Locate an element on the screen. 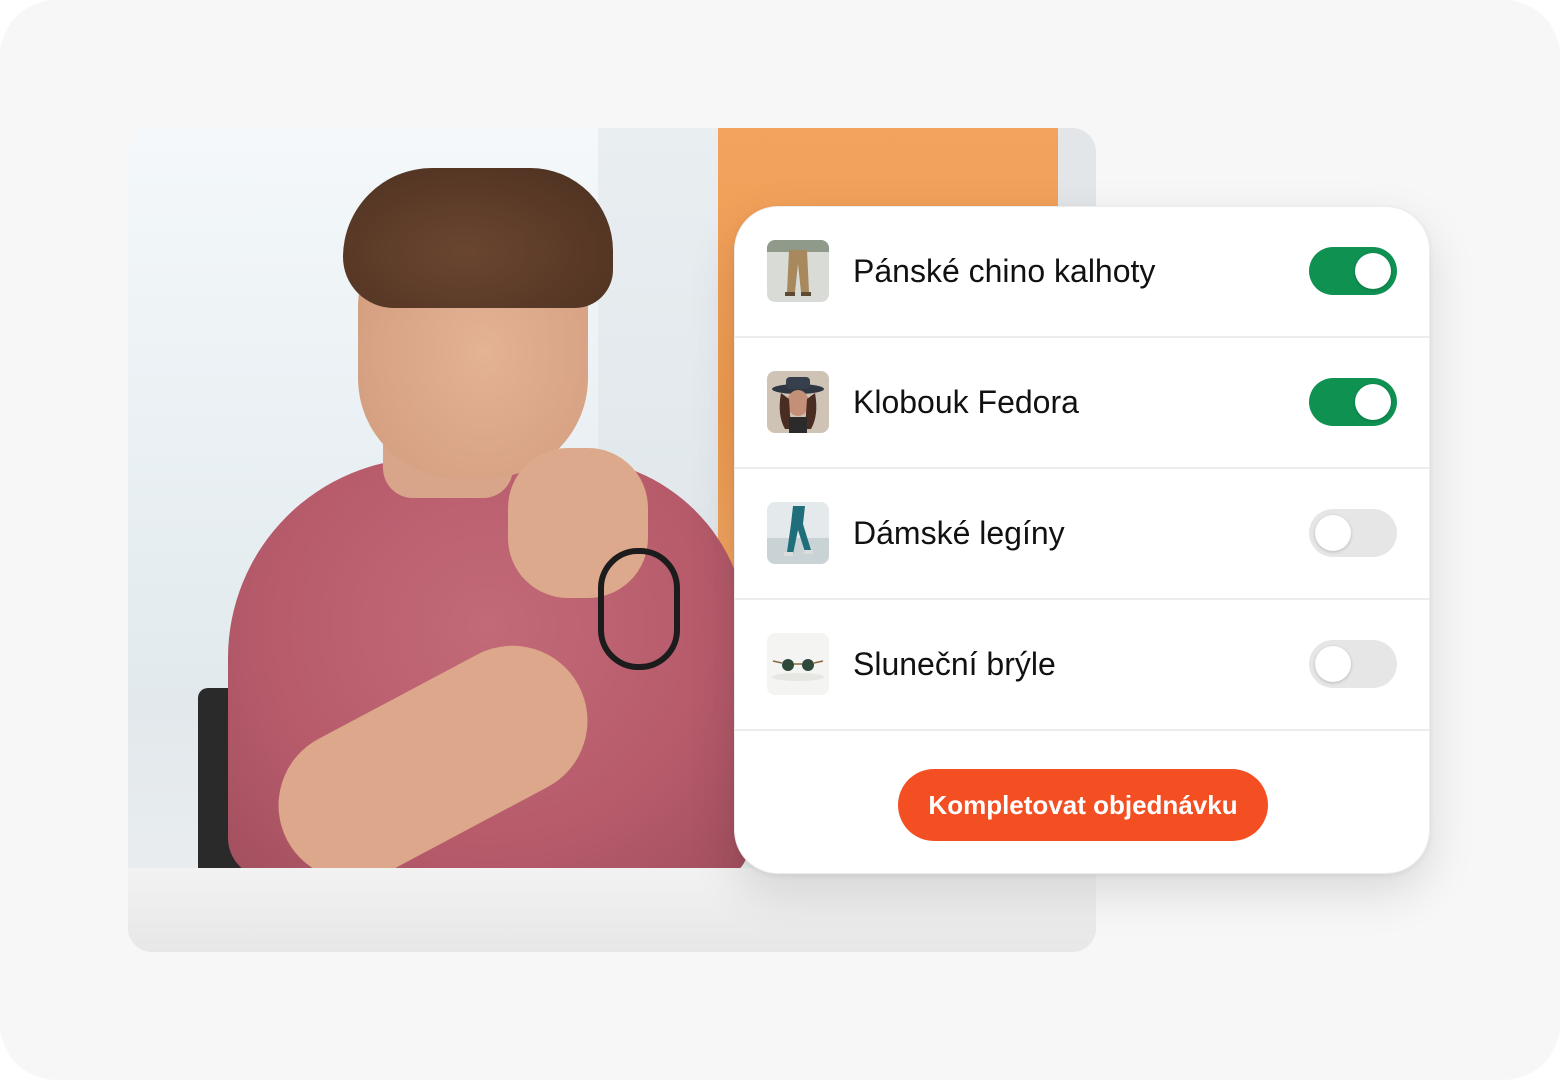 The image size is (1560, 1080). item-label: Klobouk Fedora is located at coordinates (966, 402).